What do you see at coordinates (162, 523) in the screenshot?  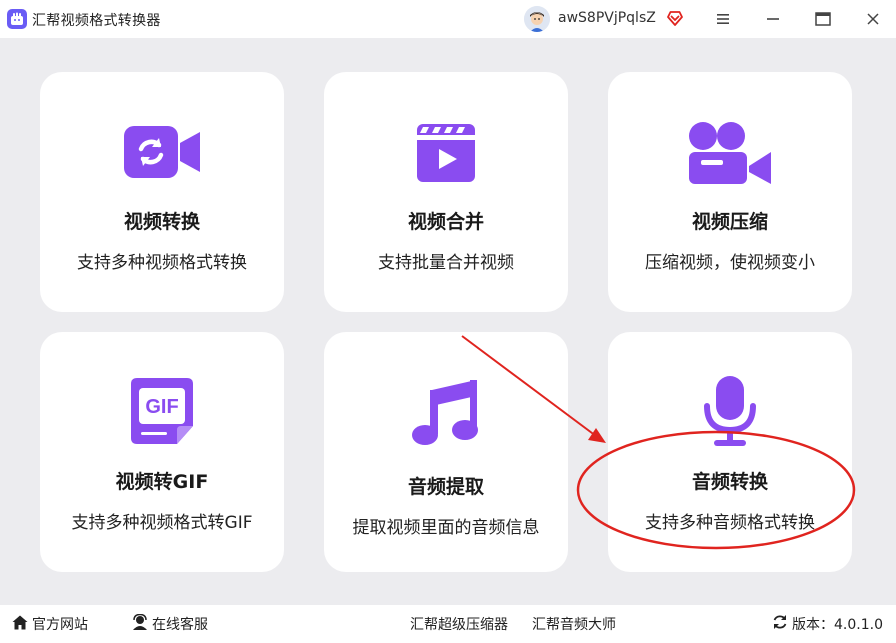 I see `card-desc: 支持多种视频格式转GIF` at bounding box center [162, 523].